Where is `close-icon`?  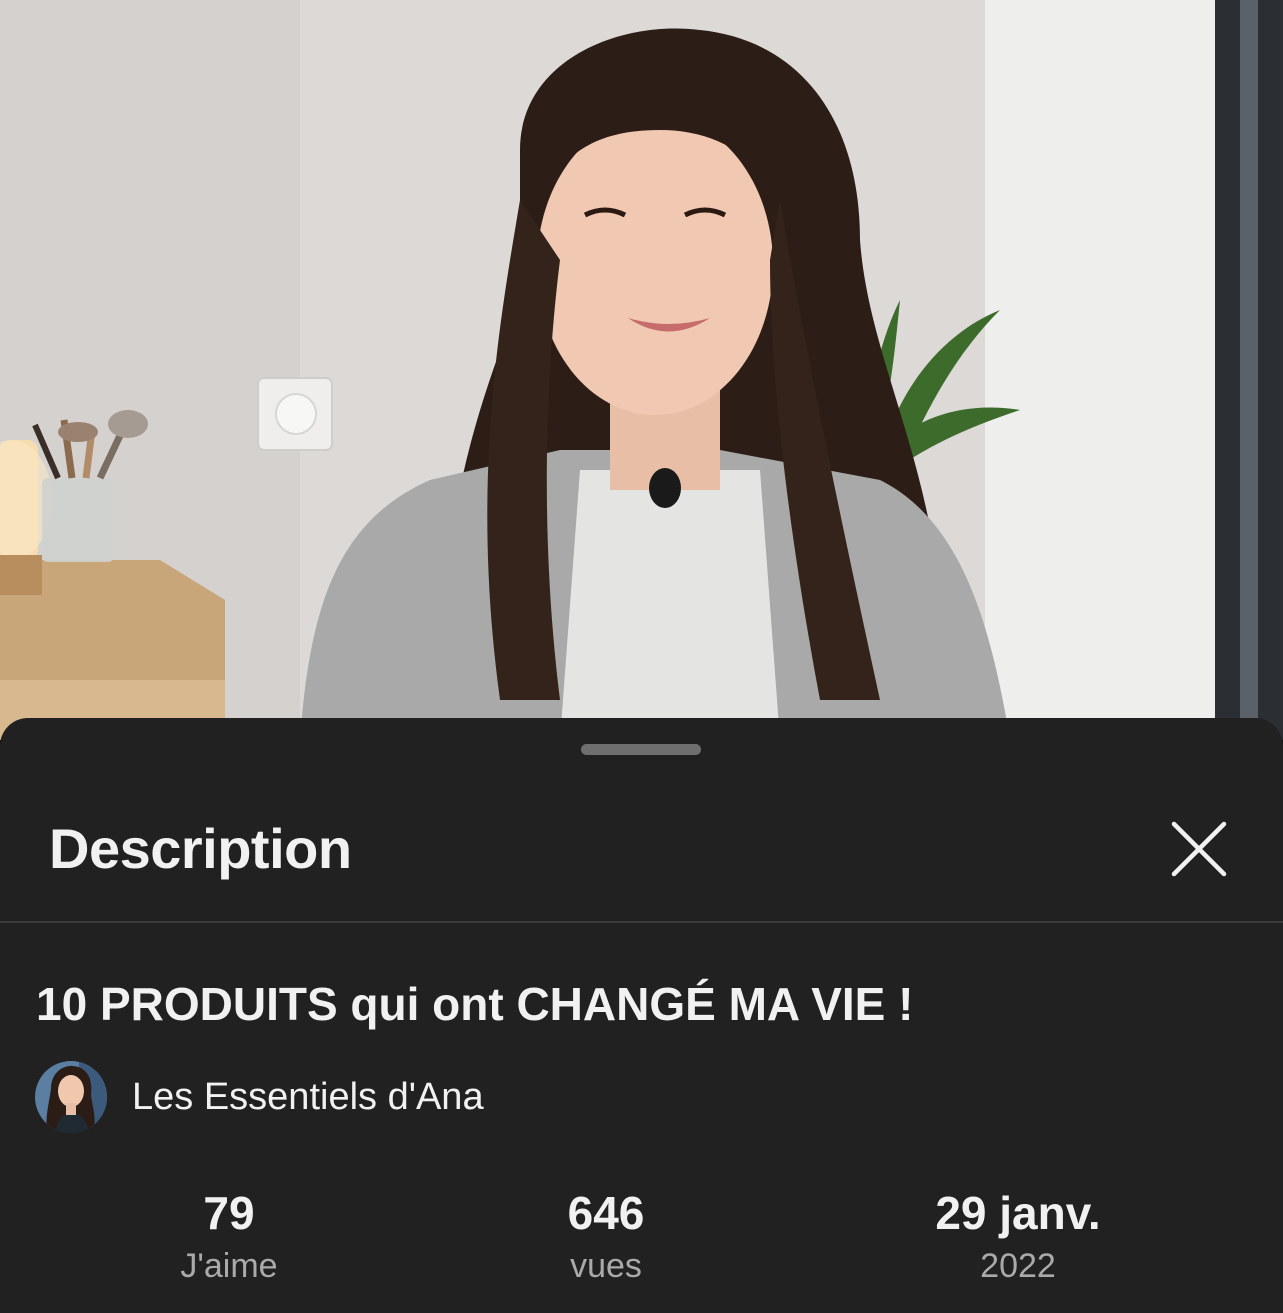
close-icon is located at coordinates (1199, 849).